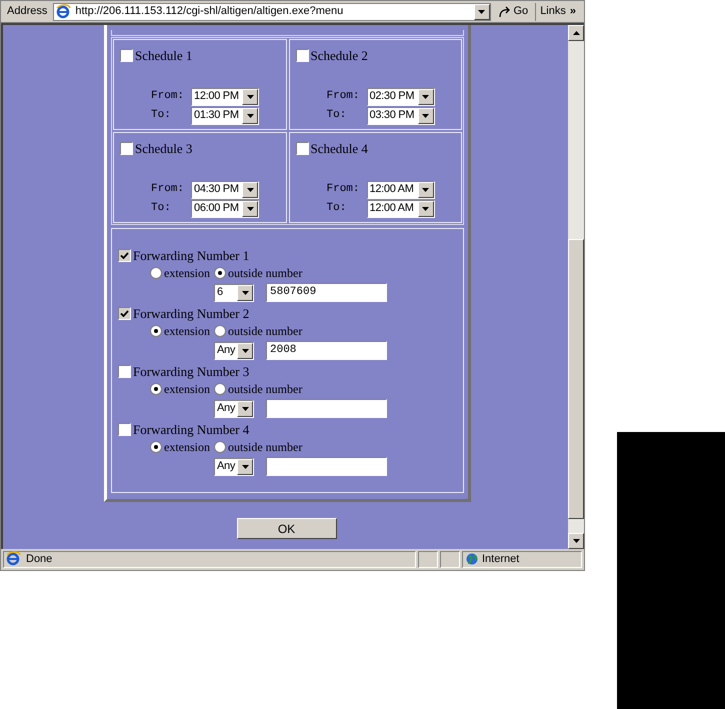 The width and height of the screenshot is (725, 709). I want to click on links-label: Links, so click(553, 12).